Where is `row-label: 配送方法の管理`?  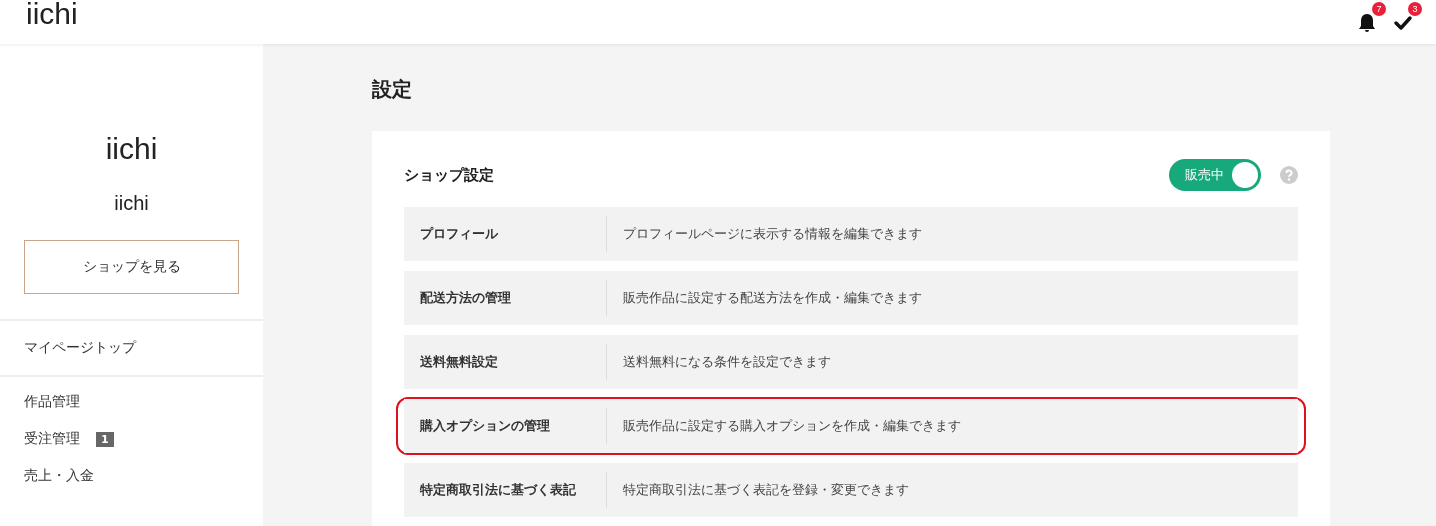
row-label: 配送方法の管理 is located at coordinates (505, 298).